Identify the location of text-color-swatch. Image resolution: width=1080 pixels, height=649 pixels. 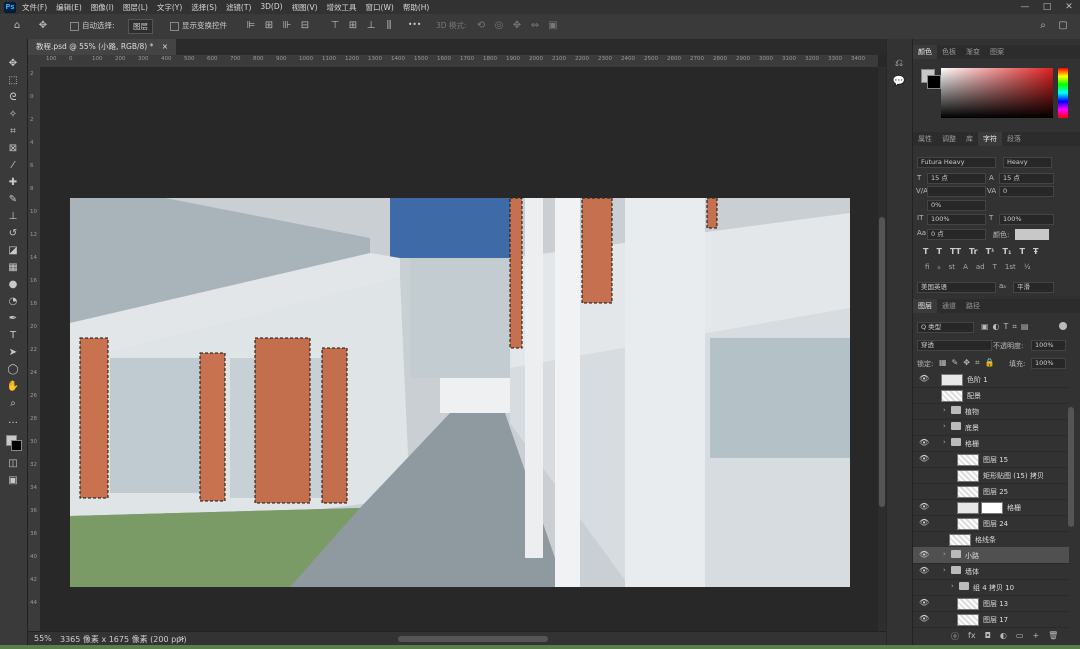
(1032, 234).